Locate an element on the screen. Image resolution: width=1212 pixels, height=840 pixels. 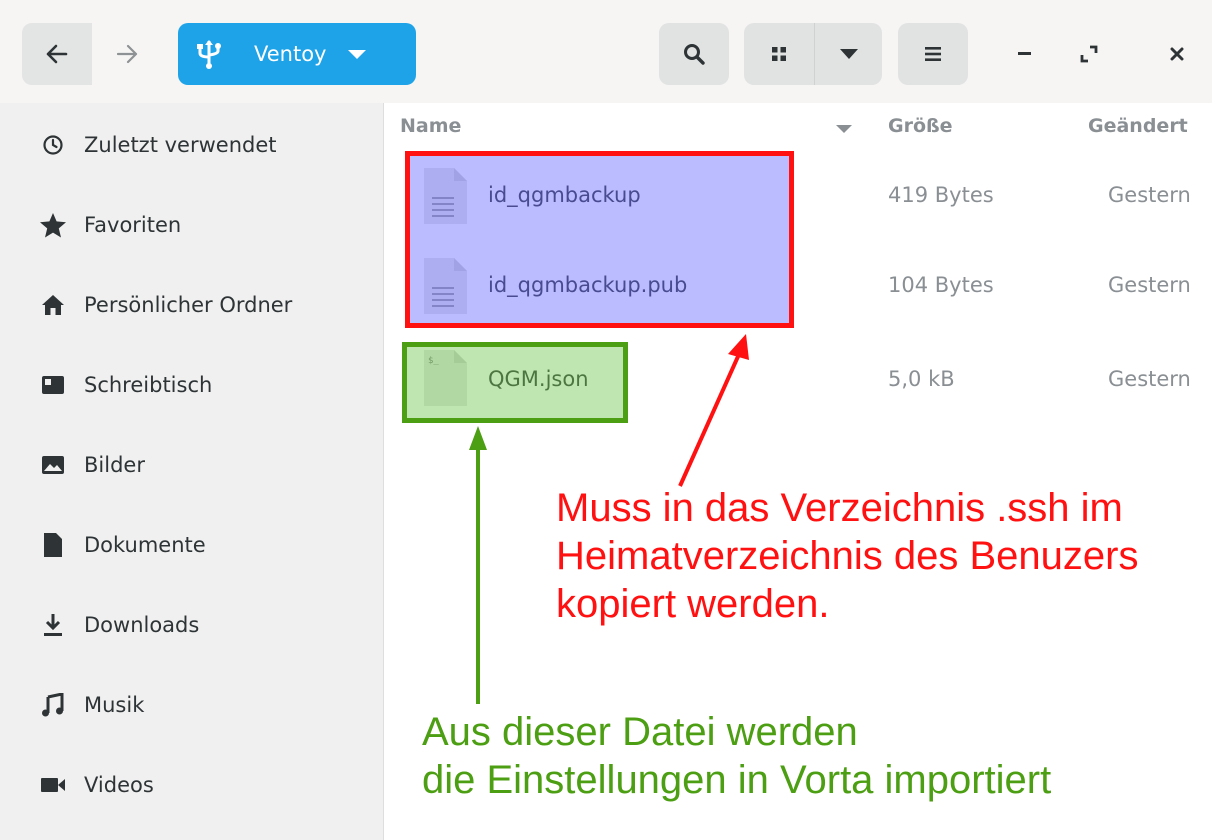
arrow-right-icon is located at coordinates (127, 54).